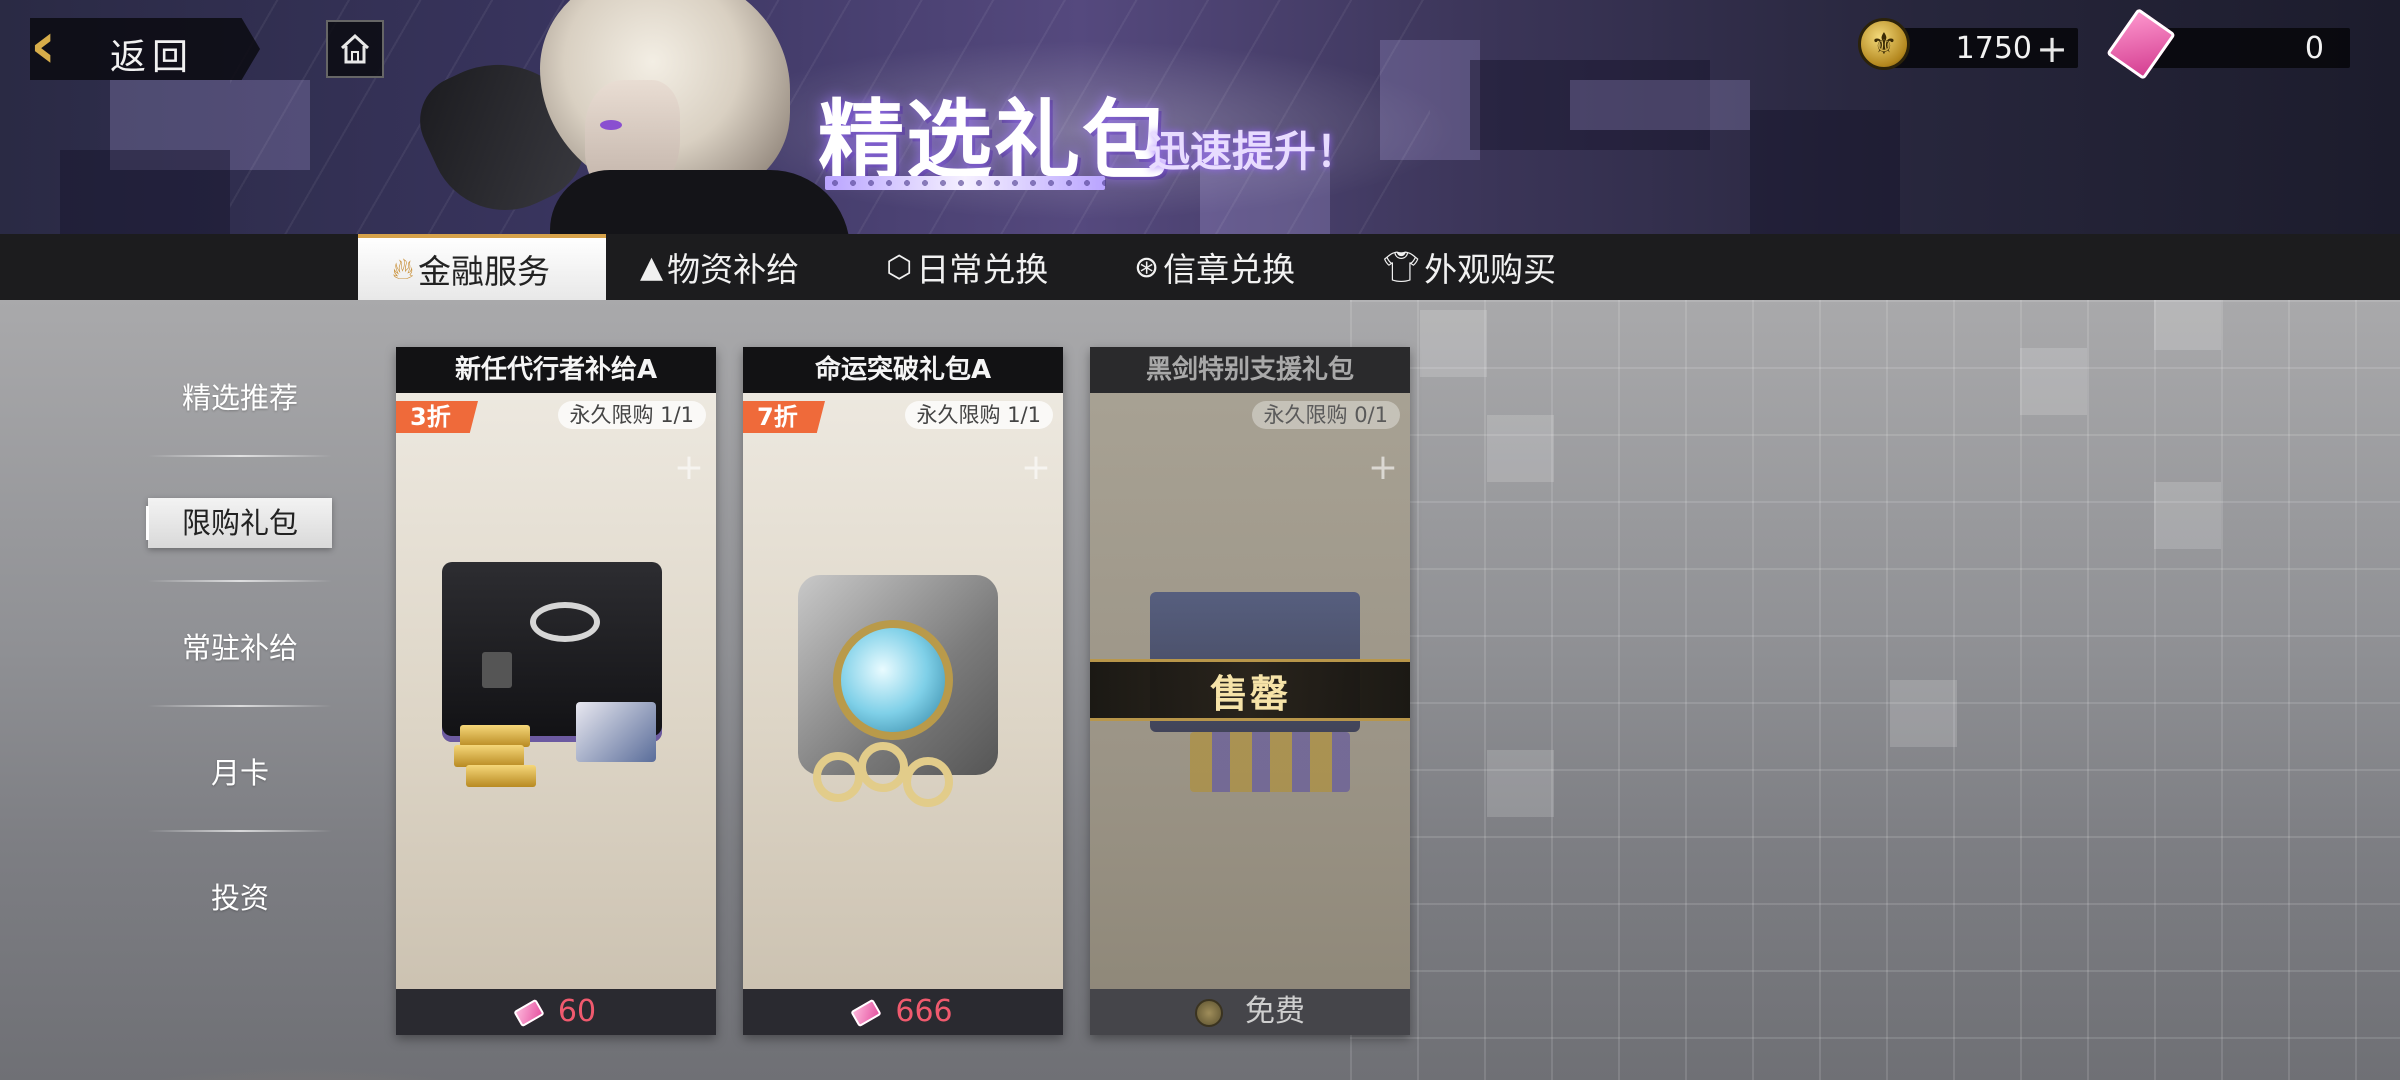 This screenshot has width=2400, height=1080. Describe the element at coordinates (1147, 267) in the screenshot. I see `badge-icon: ⊛` at that location.